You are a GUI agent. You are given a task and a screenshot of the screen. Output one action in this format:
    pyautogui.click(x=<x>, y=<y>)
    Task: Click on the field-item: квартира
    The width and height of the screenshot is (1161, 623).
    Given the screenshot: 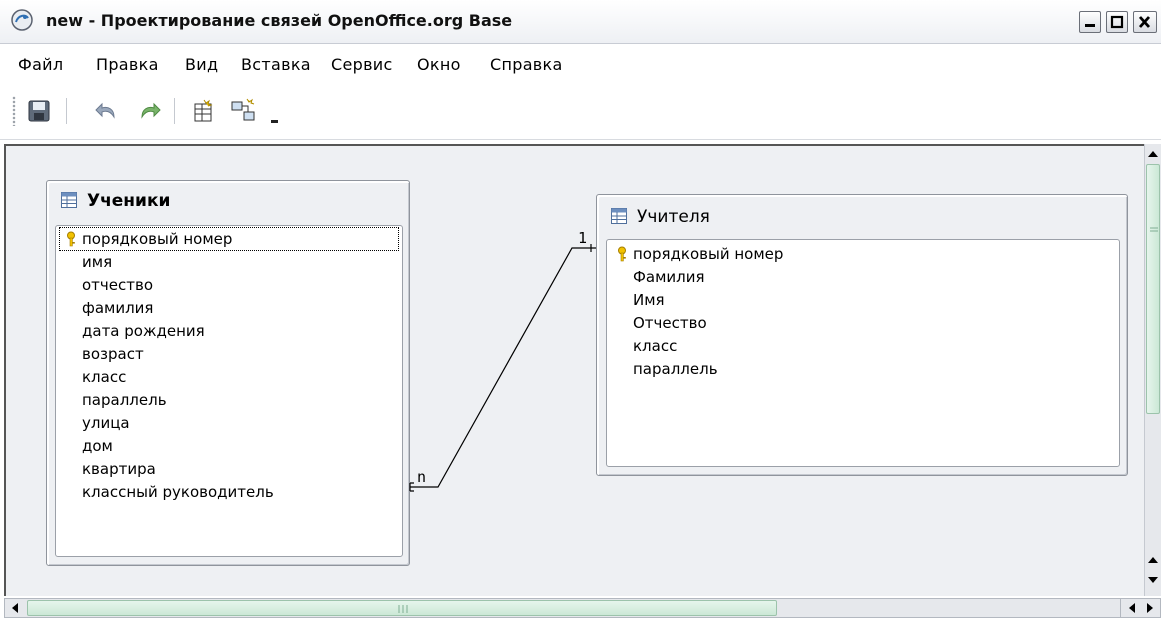 What is the action you would take?
    pyautogui.click(x=108, y=469)
    